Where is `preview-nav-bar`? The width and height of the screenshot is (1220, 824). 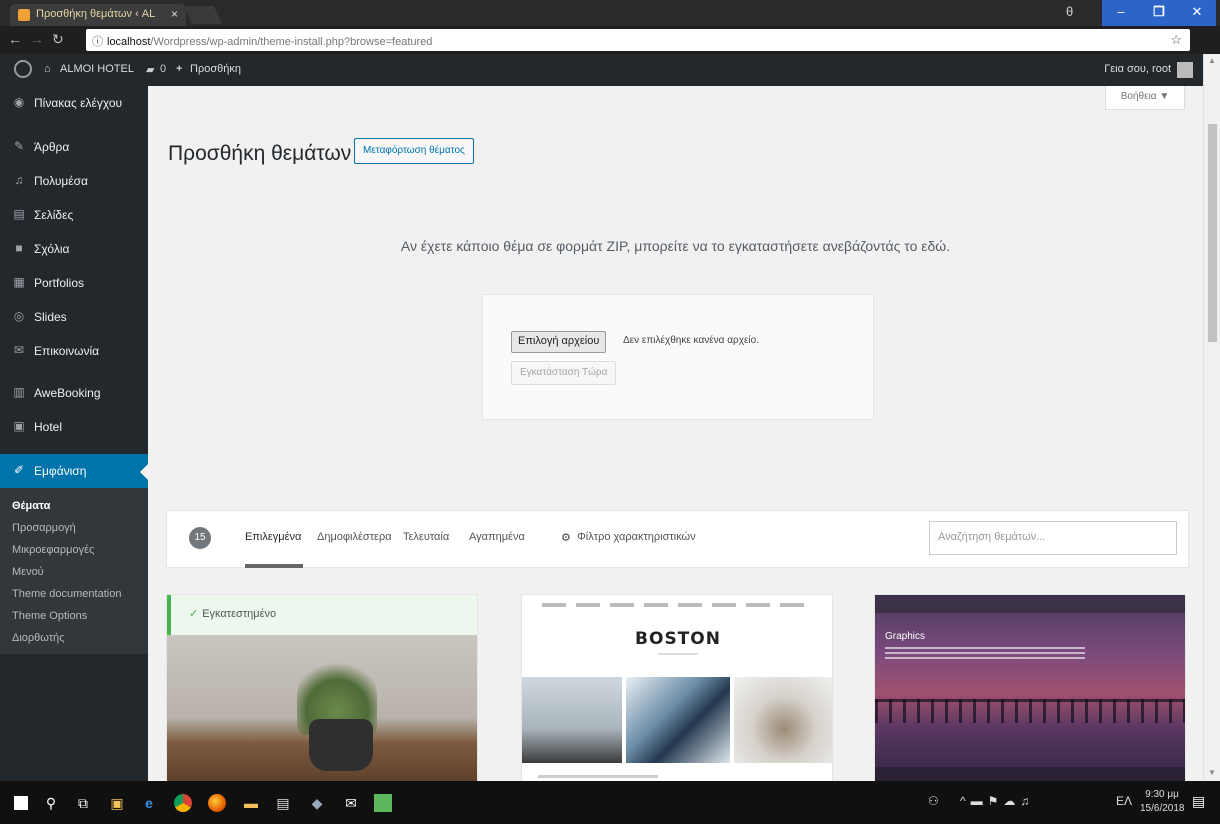
preview-nav-bar is located at coordinates (677, 605).